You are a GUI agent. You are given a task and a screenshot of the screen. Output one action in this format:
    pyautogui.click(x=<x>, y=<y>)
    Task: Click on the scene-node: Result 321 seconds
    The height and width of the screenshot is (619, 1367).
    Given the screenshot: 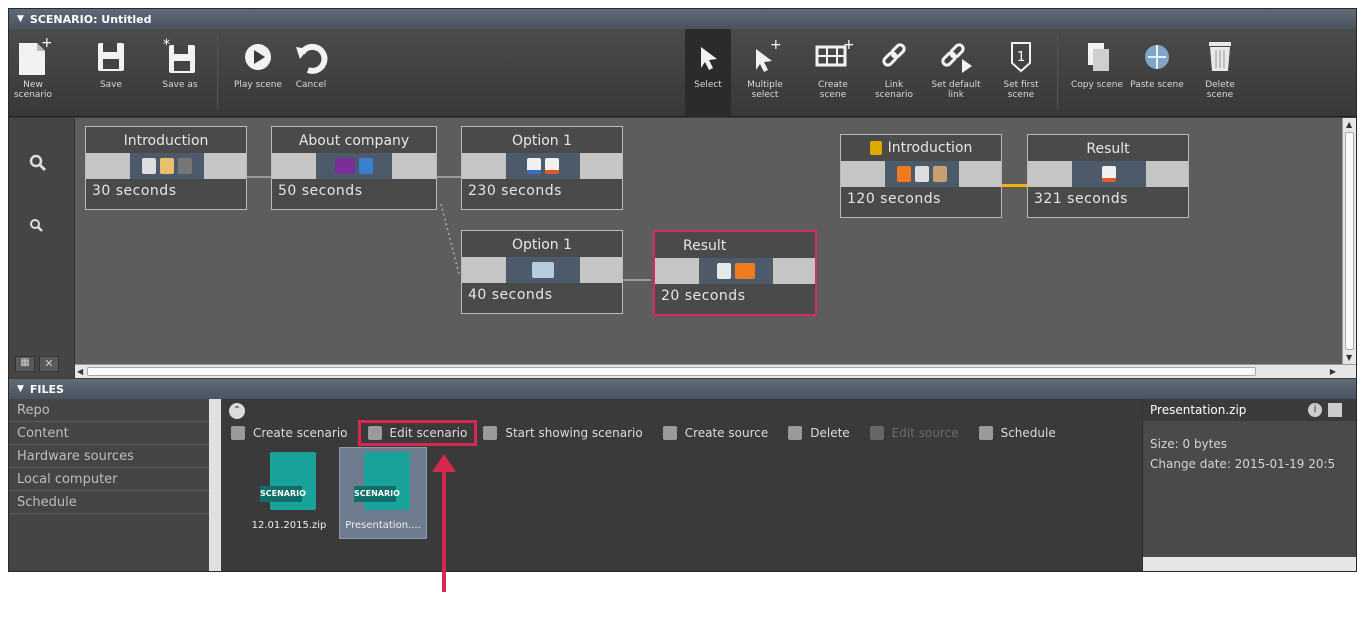 What is the action you would take?
    pyautogui.click(x=1108, y=176)
    